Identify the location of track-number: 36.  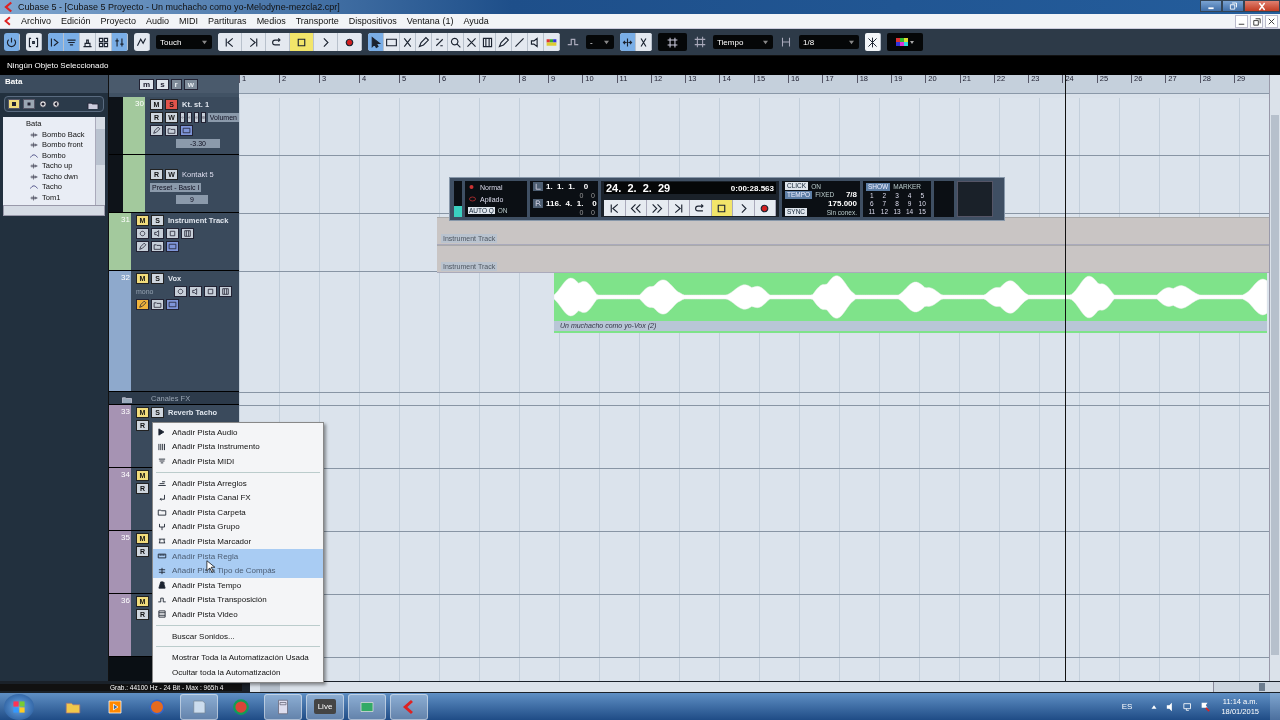
(125, 600).